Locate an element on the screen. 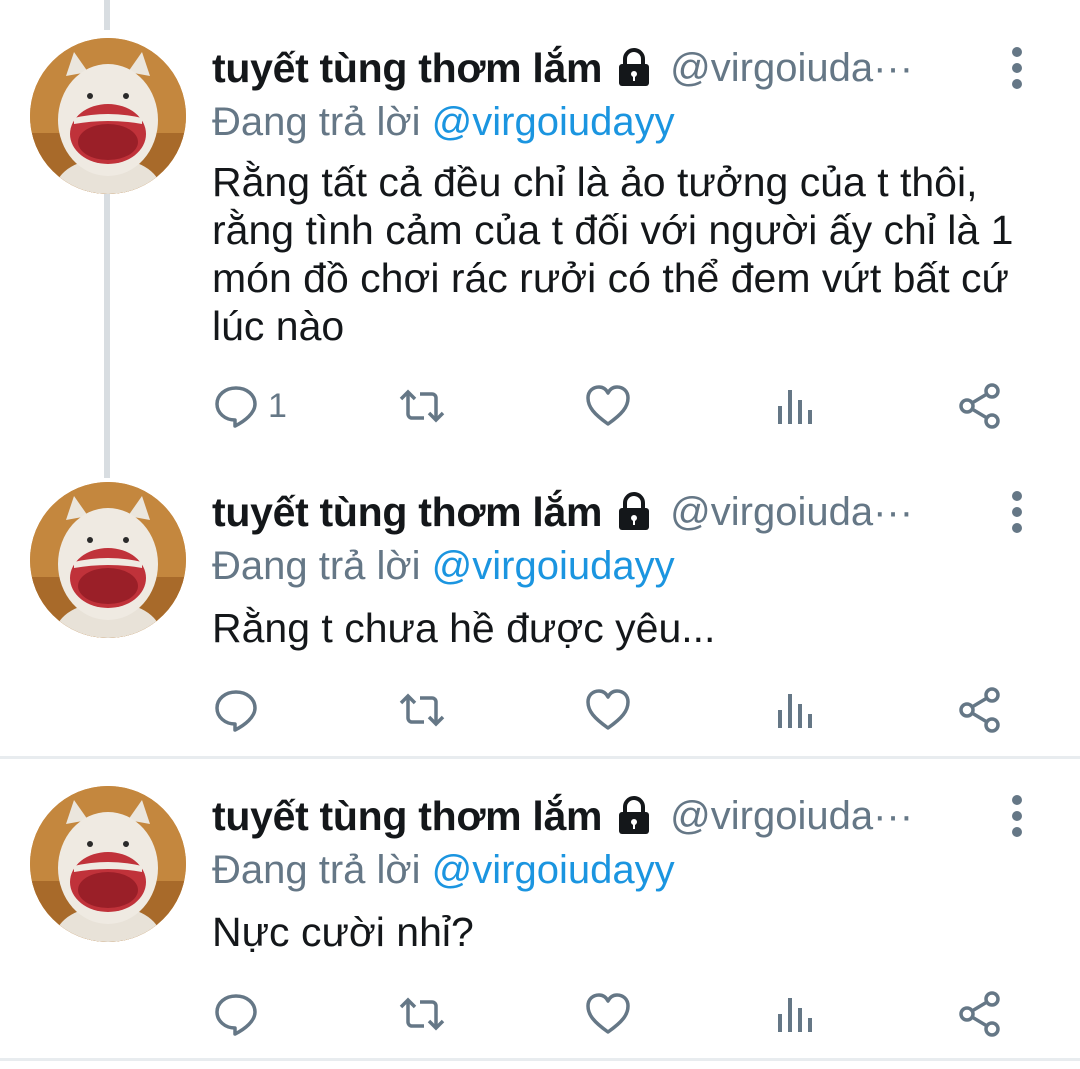 The height and width of the screenshot is (1069, 1080). reply-button: 1 is located at coordinates (249, 406).